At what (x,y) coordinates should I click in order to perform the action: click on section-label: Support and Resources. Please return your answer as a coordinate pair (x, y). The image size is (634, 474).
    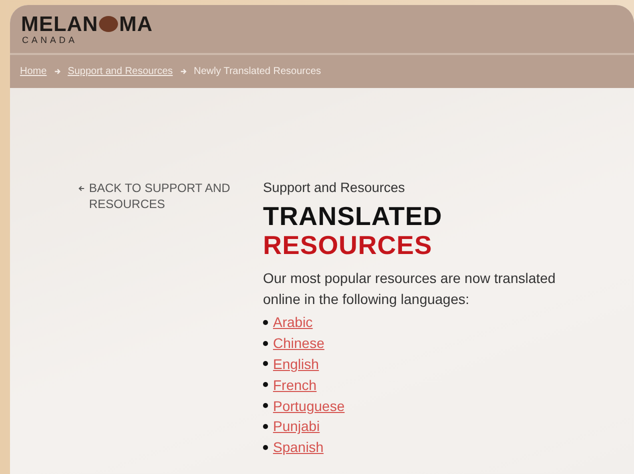
    Looking at the image, I should click on (334, 187).